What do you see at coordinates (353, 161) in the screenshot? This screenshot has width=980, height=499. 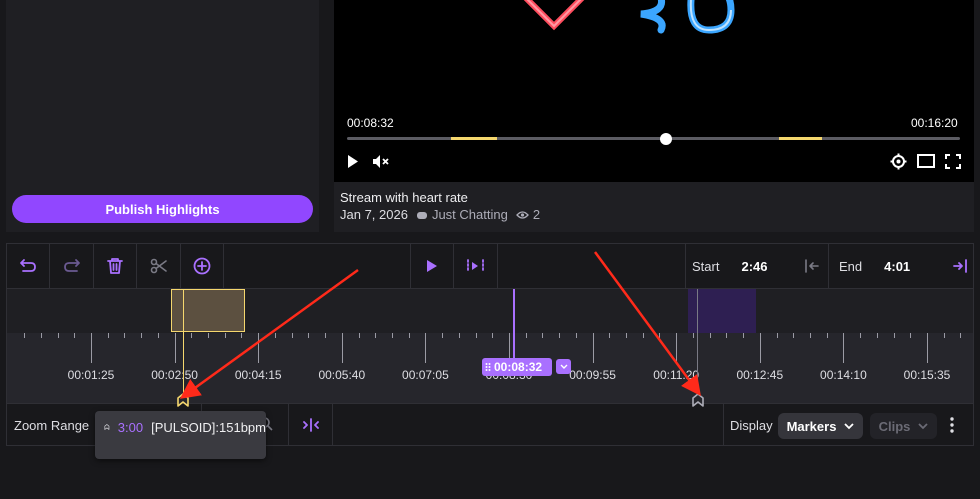 I see `play-icon` at bounding box center [353, 161].